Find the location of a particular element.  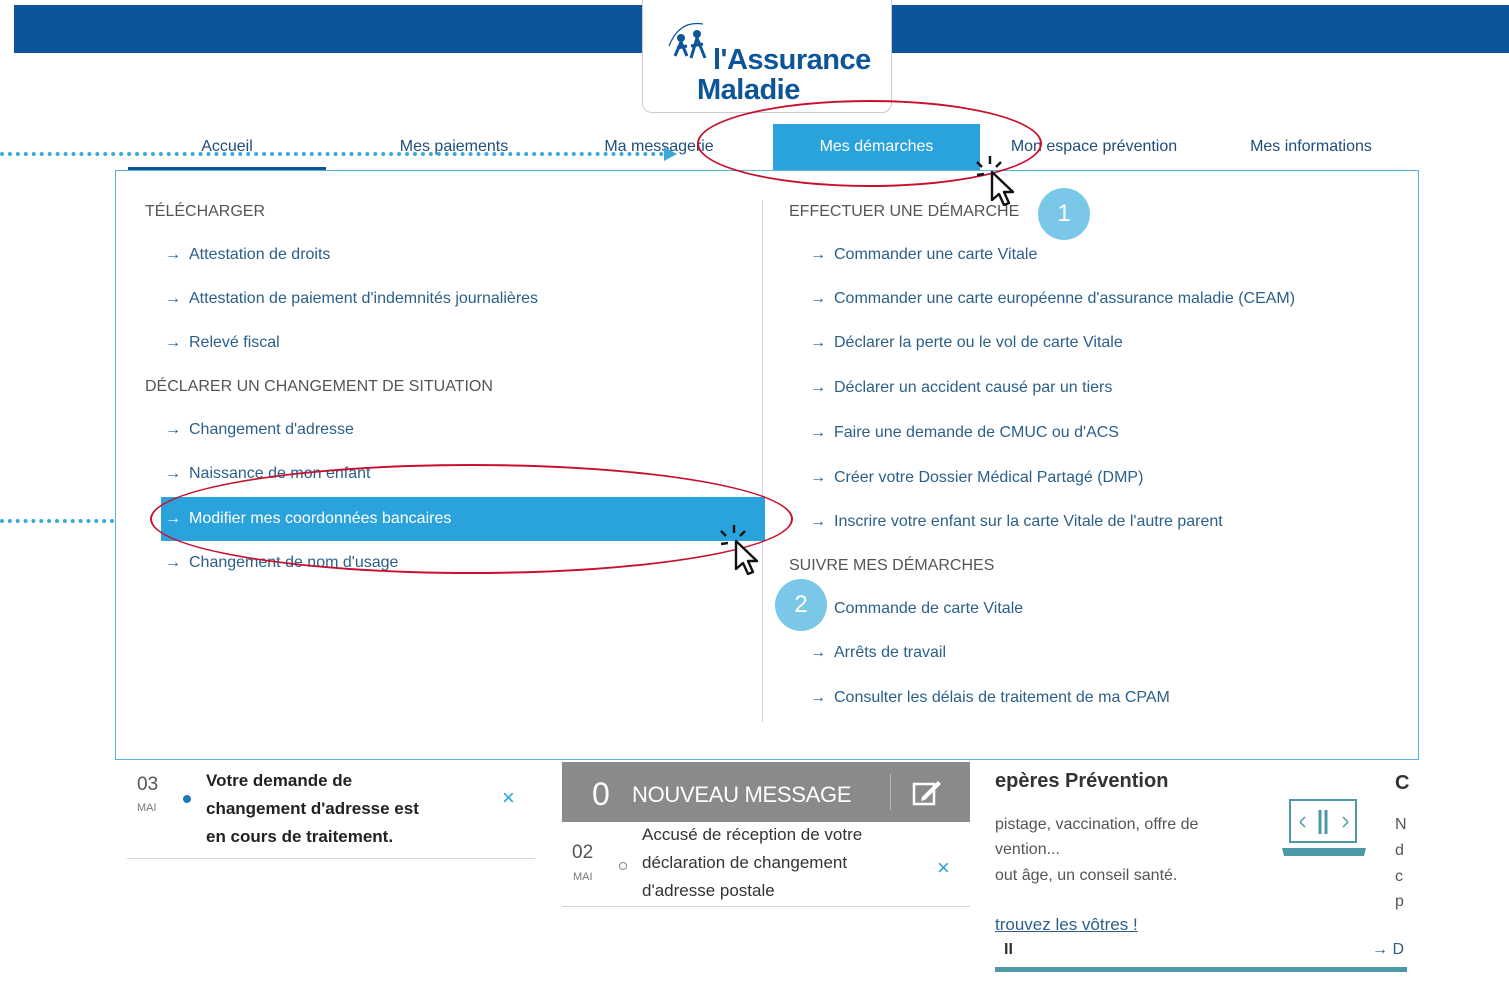

link-attestation-droits: → Attestation de droits is located at coordinates (247, 255).